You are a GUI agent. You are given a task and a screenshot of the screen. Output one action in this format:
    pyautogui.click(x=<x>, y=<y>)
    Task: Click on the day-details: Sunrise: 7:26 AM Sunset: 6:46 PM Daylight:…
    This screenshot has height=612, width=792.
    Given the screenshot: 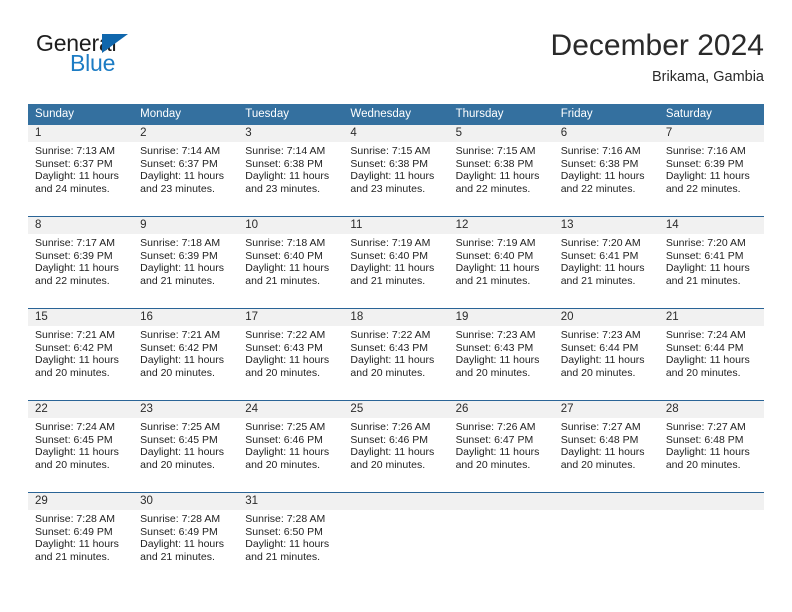 What is the action you would take?
    pyautogui.click(x=395, y=444)
    